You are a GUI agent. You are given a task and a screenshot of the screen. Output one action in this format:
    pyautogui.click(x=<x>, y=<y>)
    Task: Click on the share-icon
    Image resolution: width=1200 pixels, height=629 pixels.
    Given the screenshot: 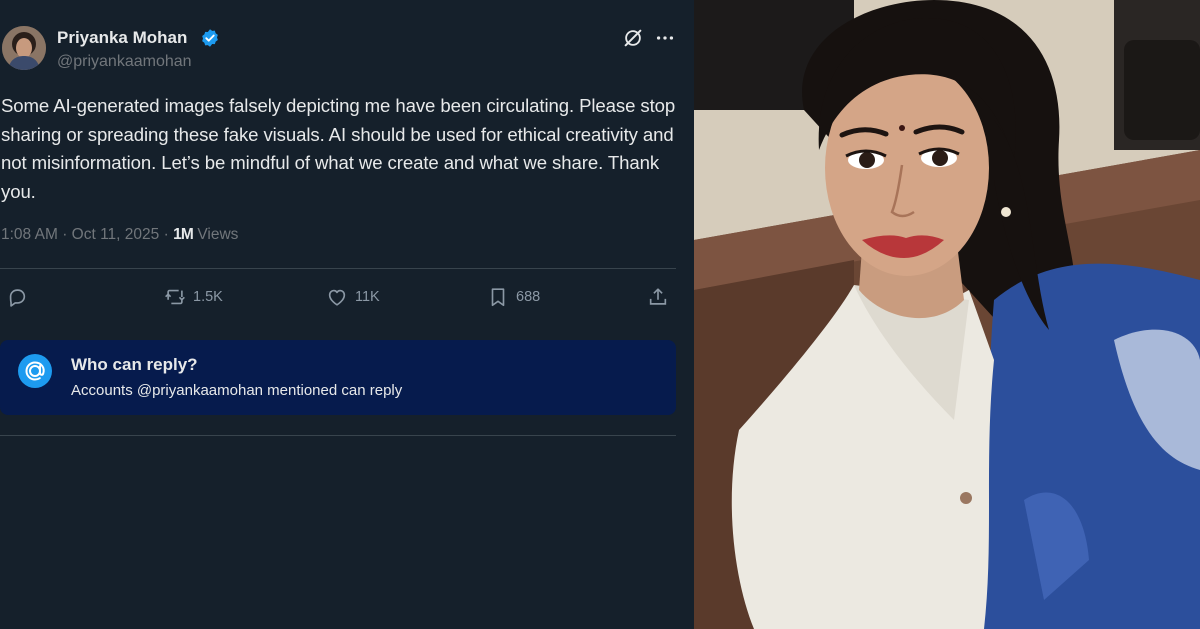 What is the action you would take?
    pyautogui.click(x=658, y=296)
    